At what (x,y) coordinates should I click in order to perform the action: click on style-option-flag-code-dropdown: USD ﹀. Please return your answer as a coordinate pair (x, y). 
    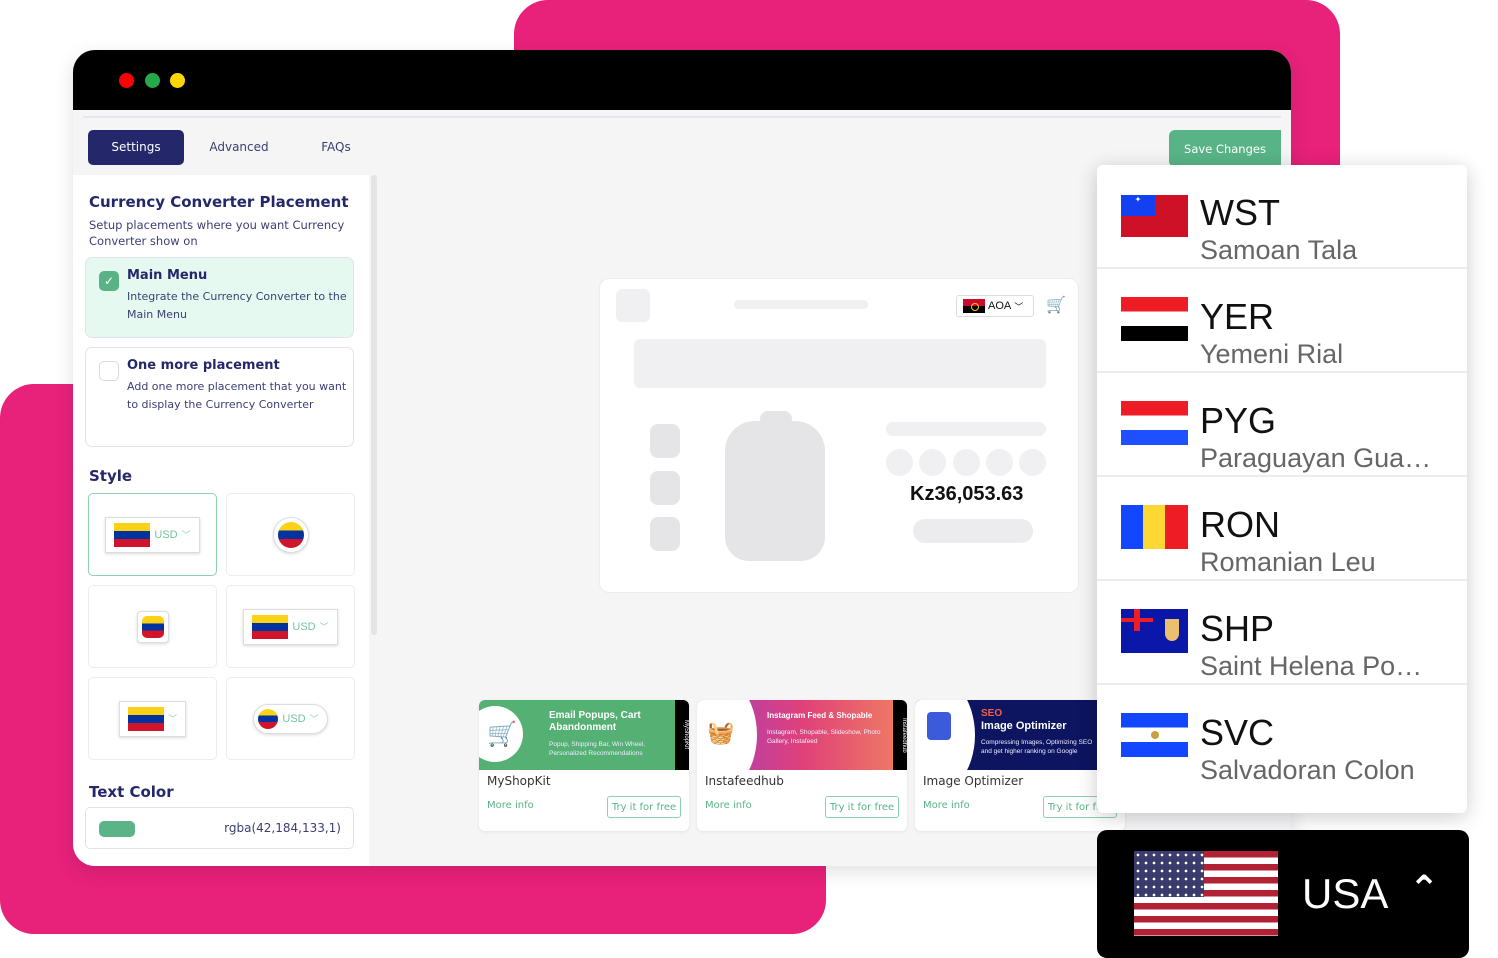
    Looking at the image, I should click on (152, 534).